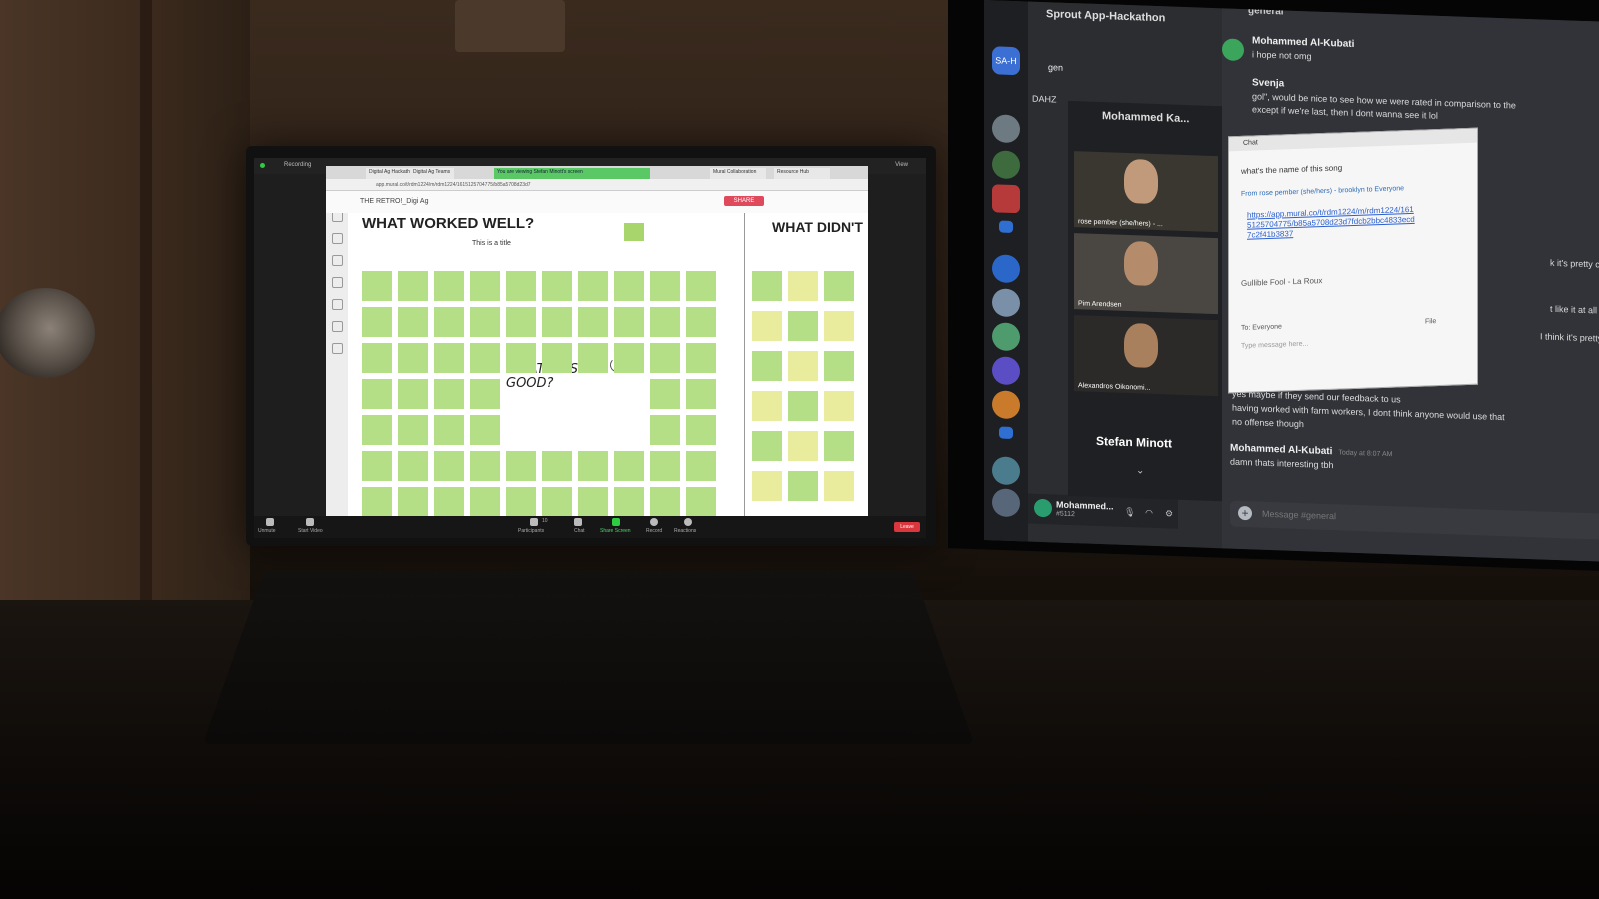 This screenshot has width=1599, height=899. I want to click on share-screen-icon, so click(616, 522).